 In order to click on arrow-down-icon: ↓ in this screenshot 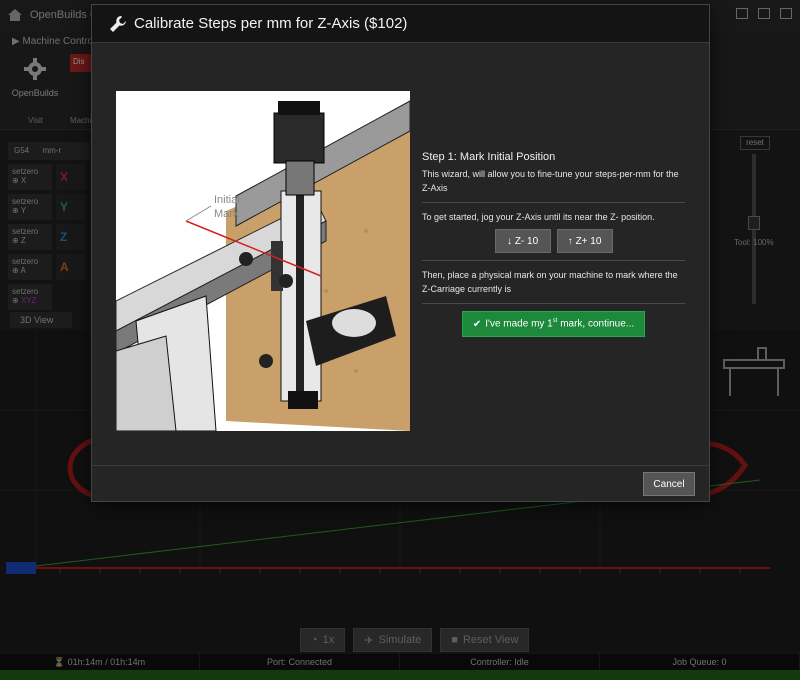, I will do `click(509, 241)`.